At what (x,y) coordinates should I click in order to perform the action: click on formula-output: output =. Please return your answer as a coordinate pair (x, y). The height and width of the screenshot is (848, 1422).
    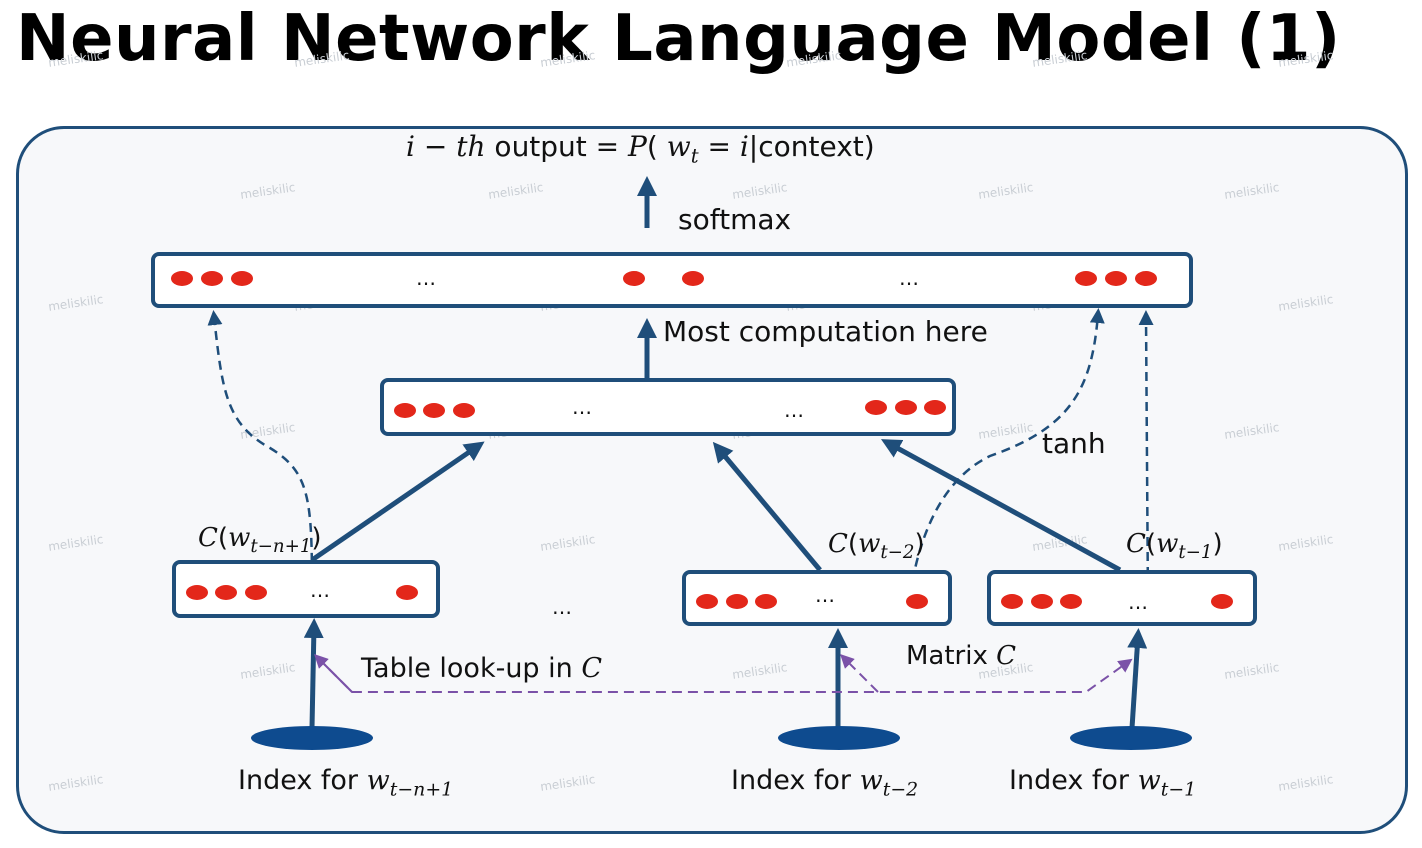
    Looking at the image, I should click on (557, 146).